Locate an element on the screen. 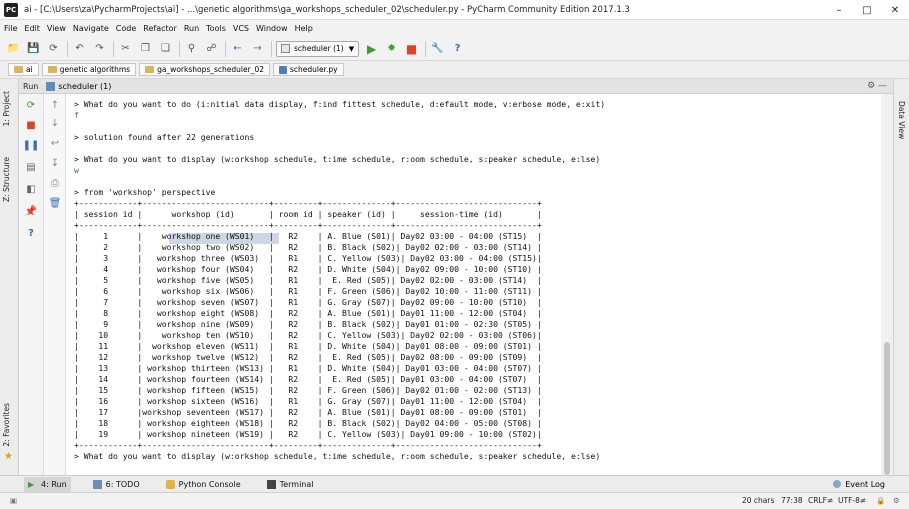  python-file-icon is located at coordinates (283, 69).